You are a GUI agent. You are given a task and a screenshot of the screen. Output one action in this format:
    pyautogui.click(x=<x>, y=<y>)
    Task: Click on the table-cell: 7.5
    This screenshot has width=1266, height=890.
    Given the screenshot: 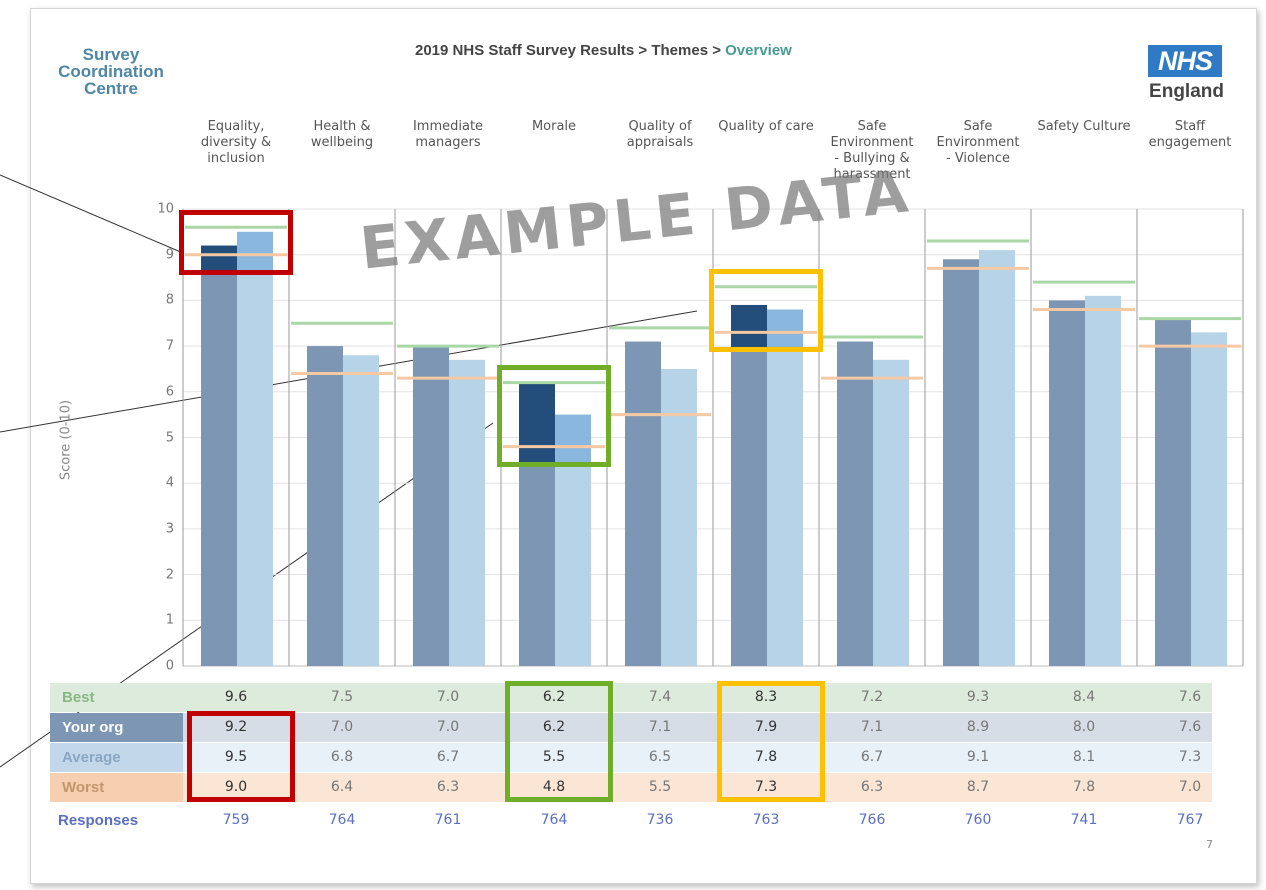 What is the action you would take?
    pyautogui.click(x=342, y=697)
    